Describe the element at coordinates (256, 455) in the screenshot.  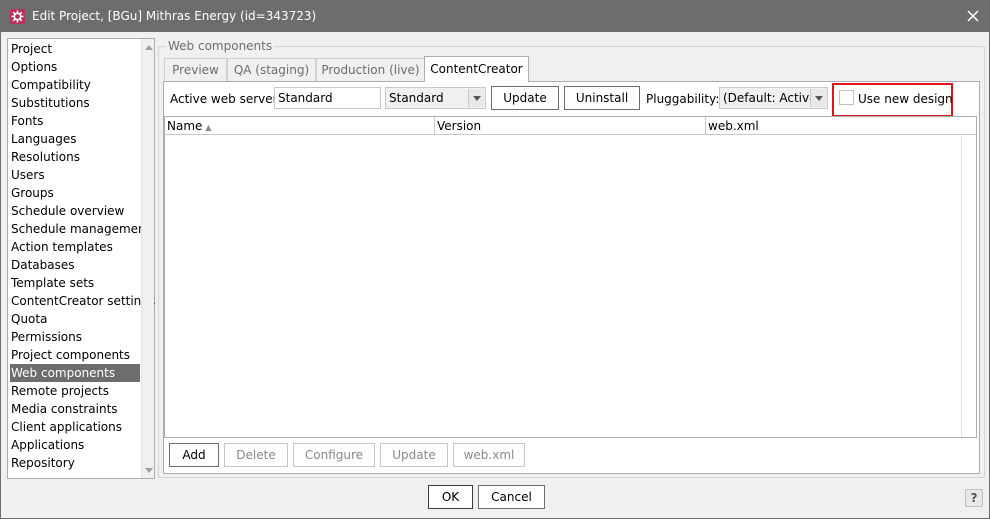
I see `delete-button: Delete` at that location.